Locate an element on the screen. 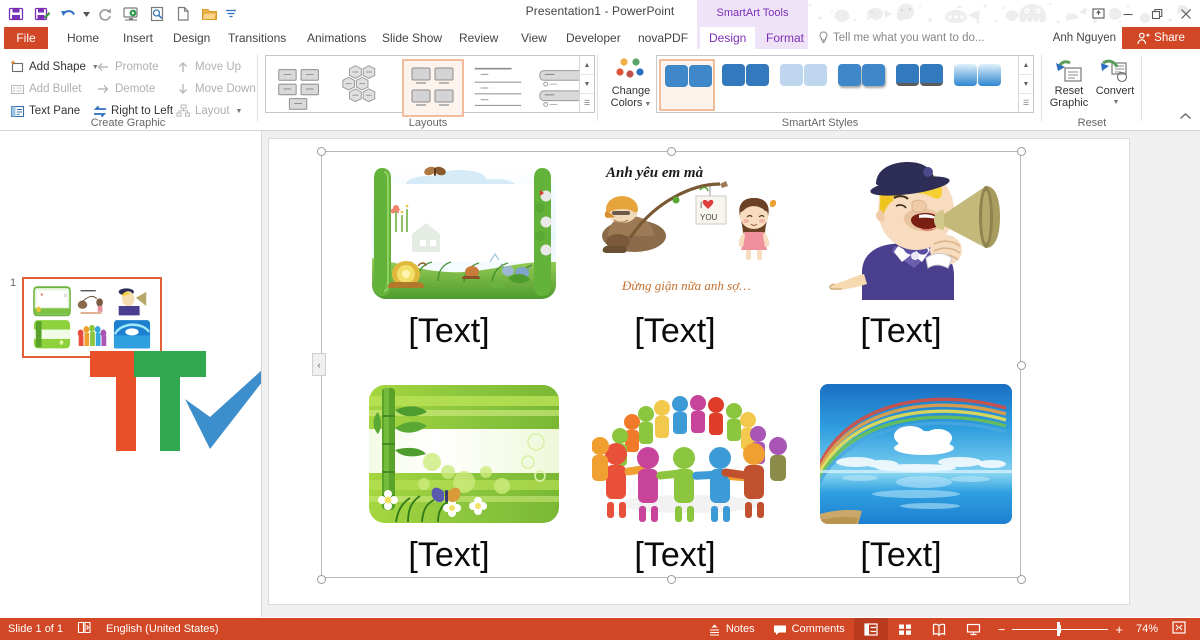  styles-more-icon: ☰ is located at coordinates (1026, 103).